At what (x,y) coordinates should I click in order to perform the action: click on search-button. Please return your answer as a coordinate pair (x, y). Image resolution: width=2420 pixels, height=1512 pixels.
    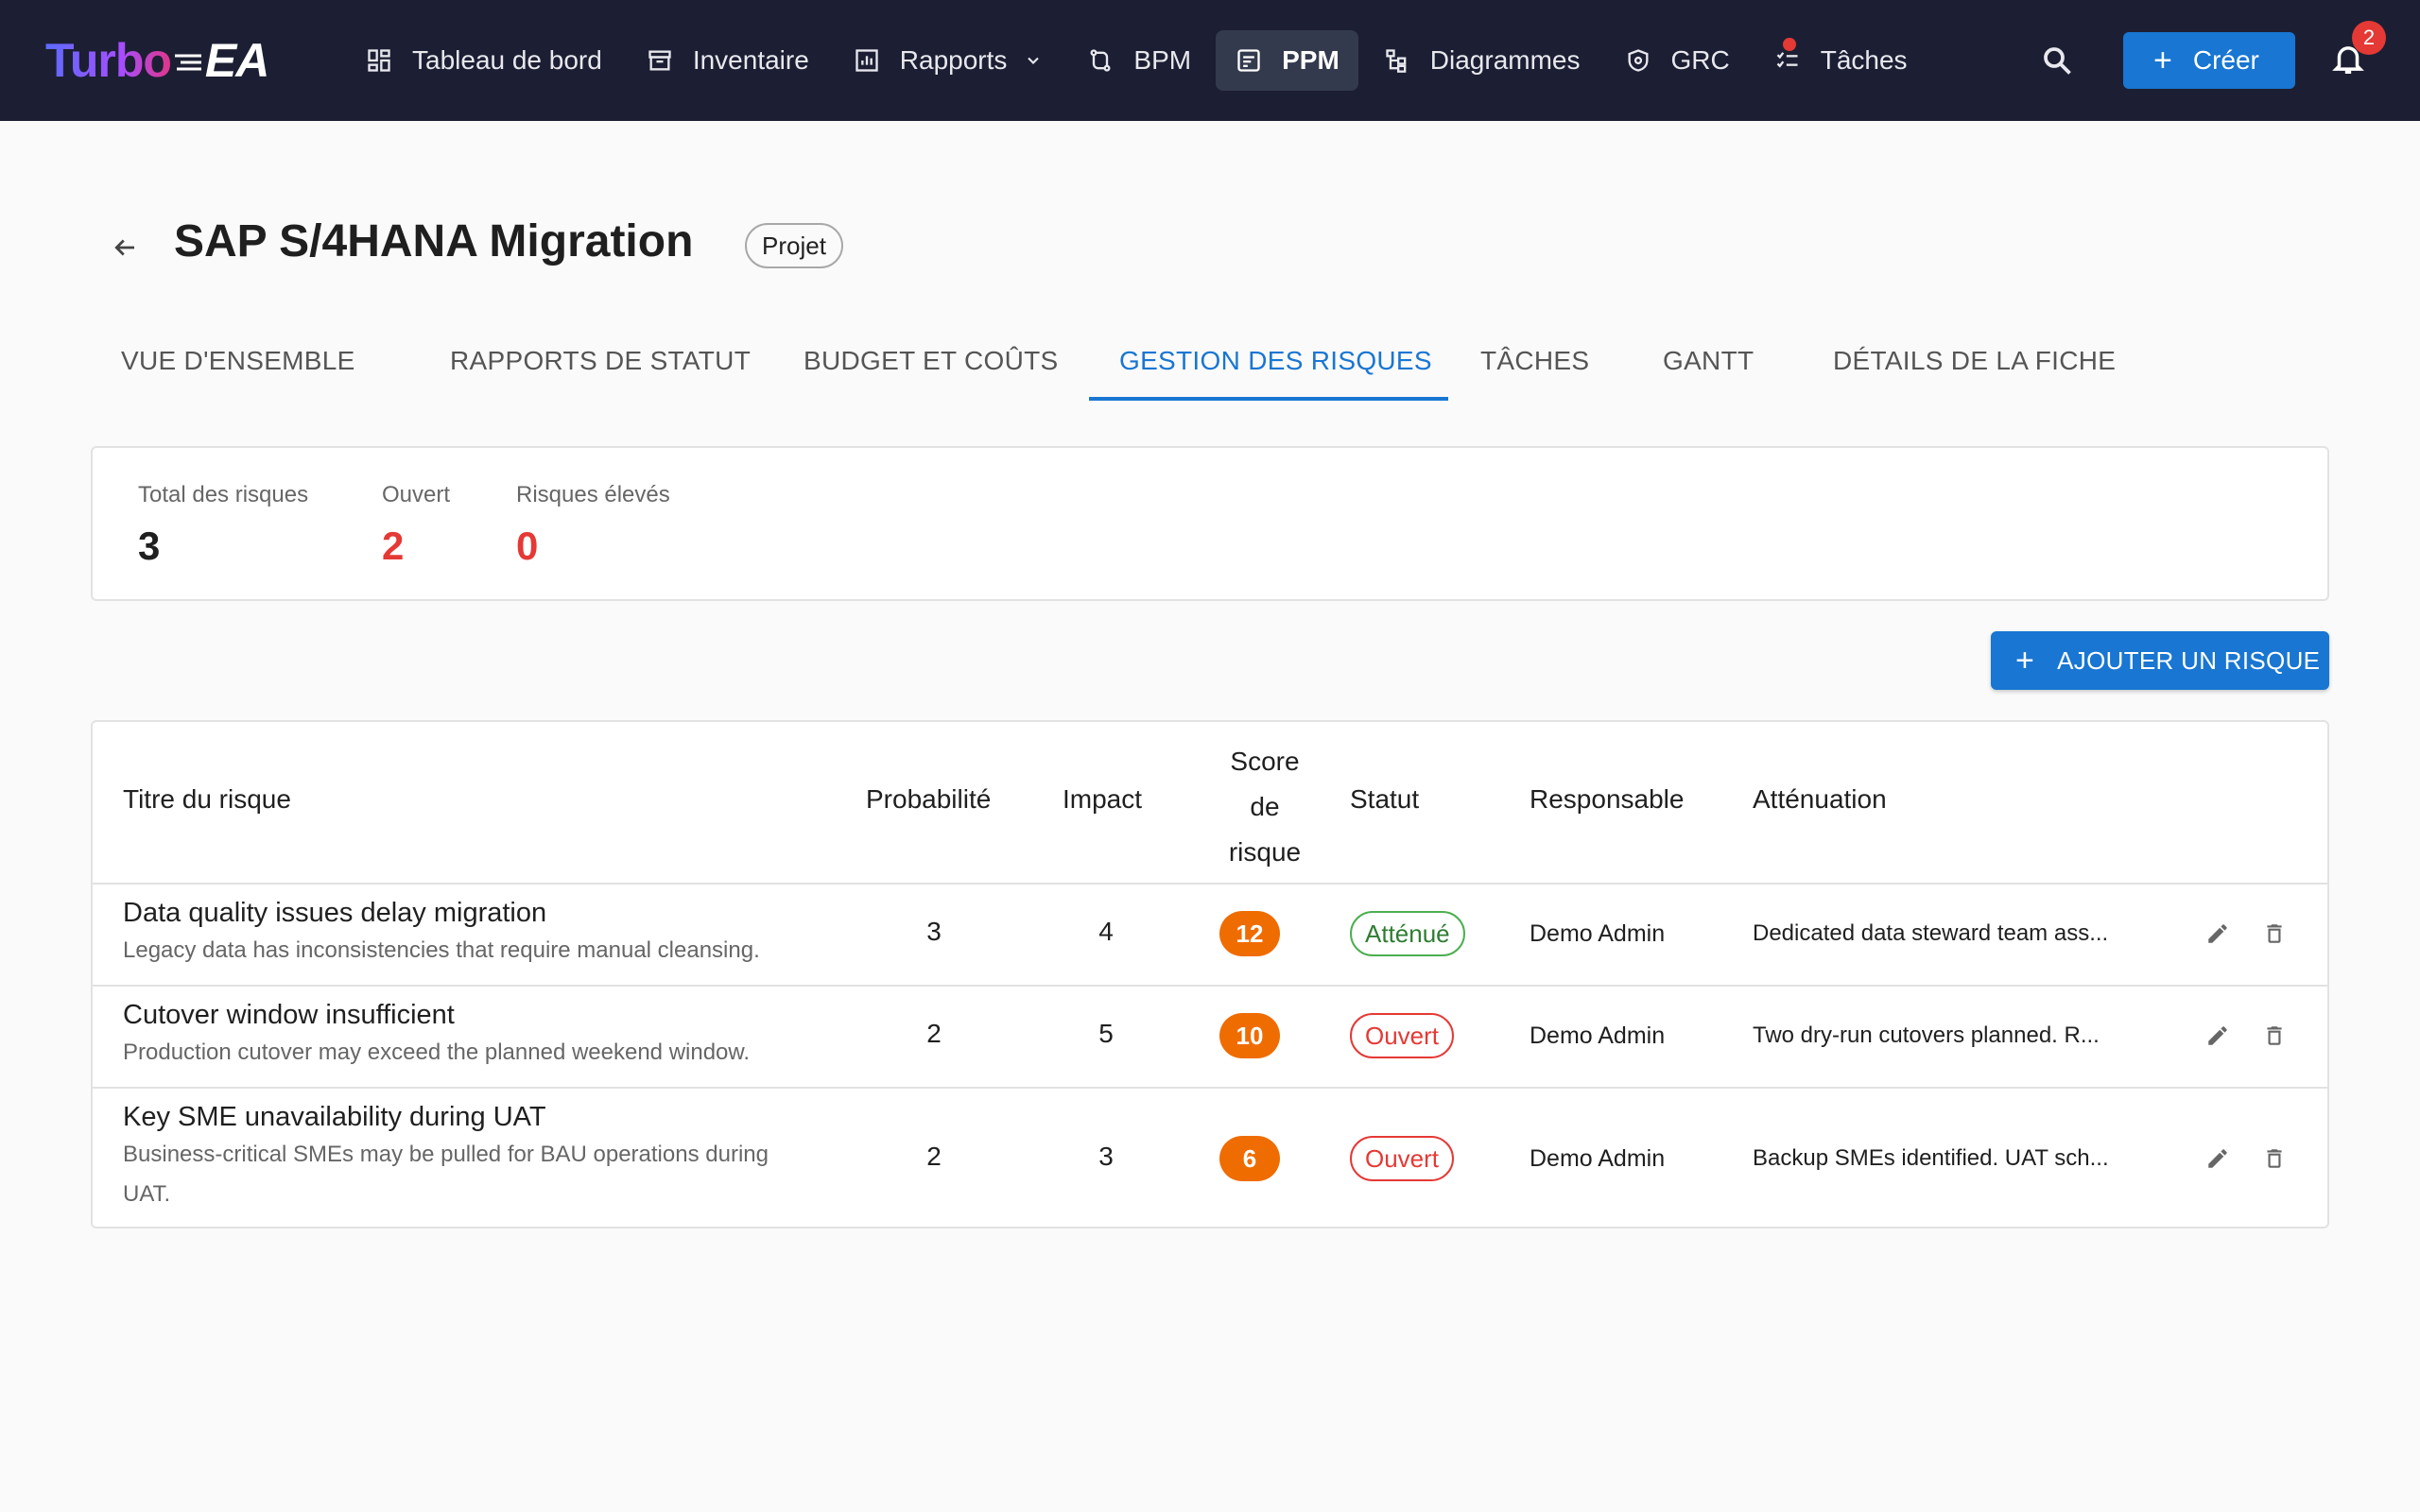
    Looking at the image, I should click on (2057, 60).